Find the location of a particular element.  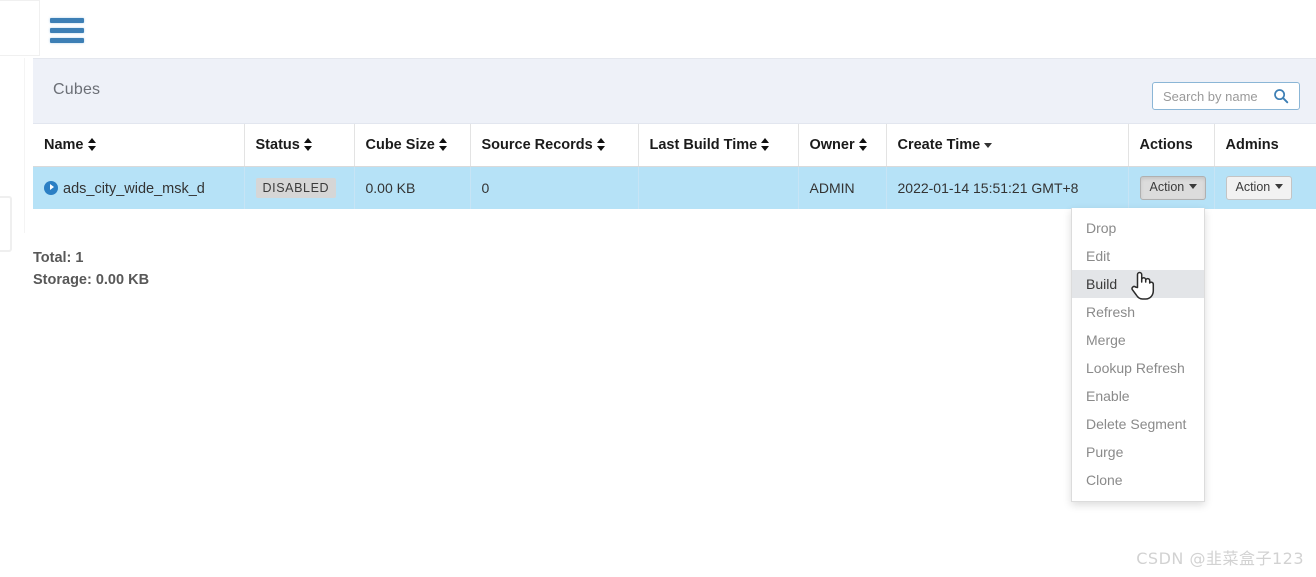

column-label: Last Build Time is located at coordinates (703, 145).